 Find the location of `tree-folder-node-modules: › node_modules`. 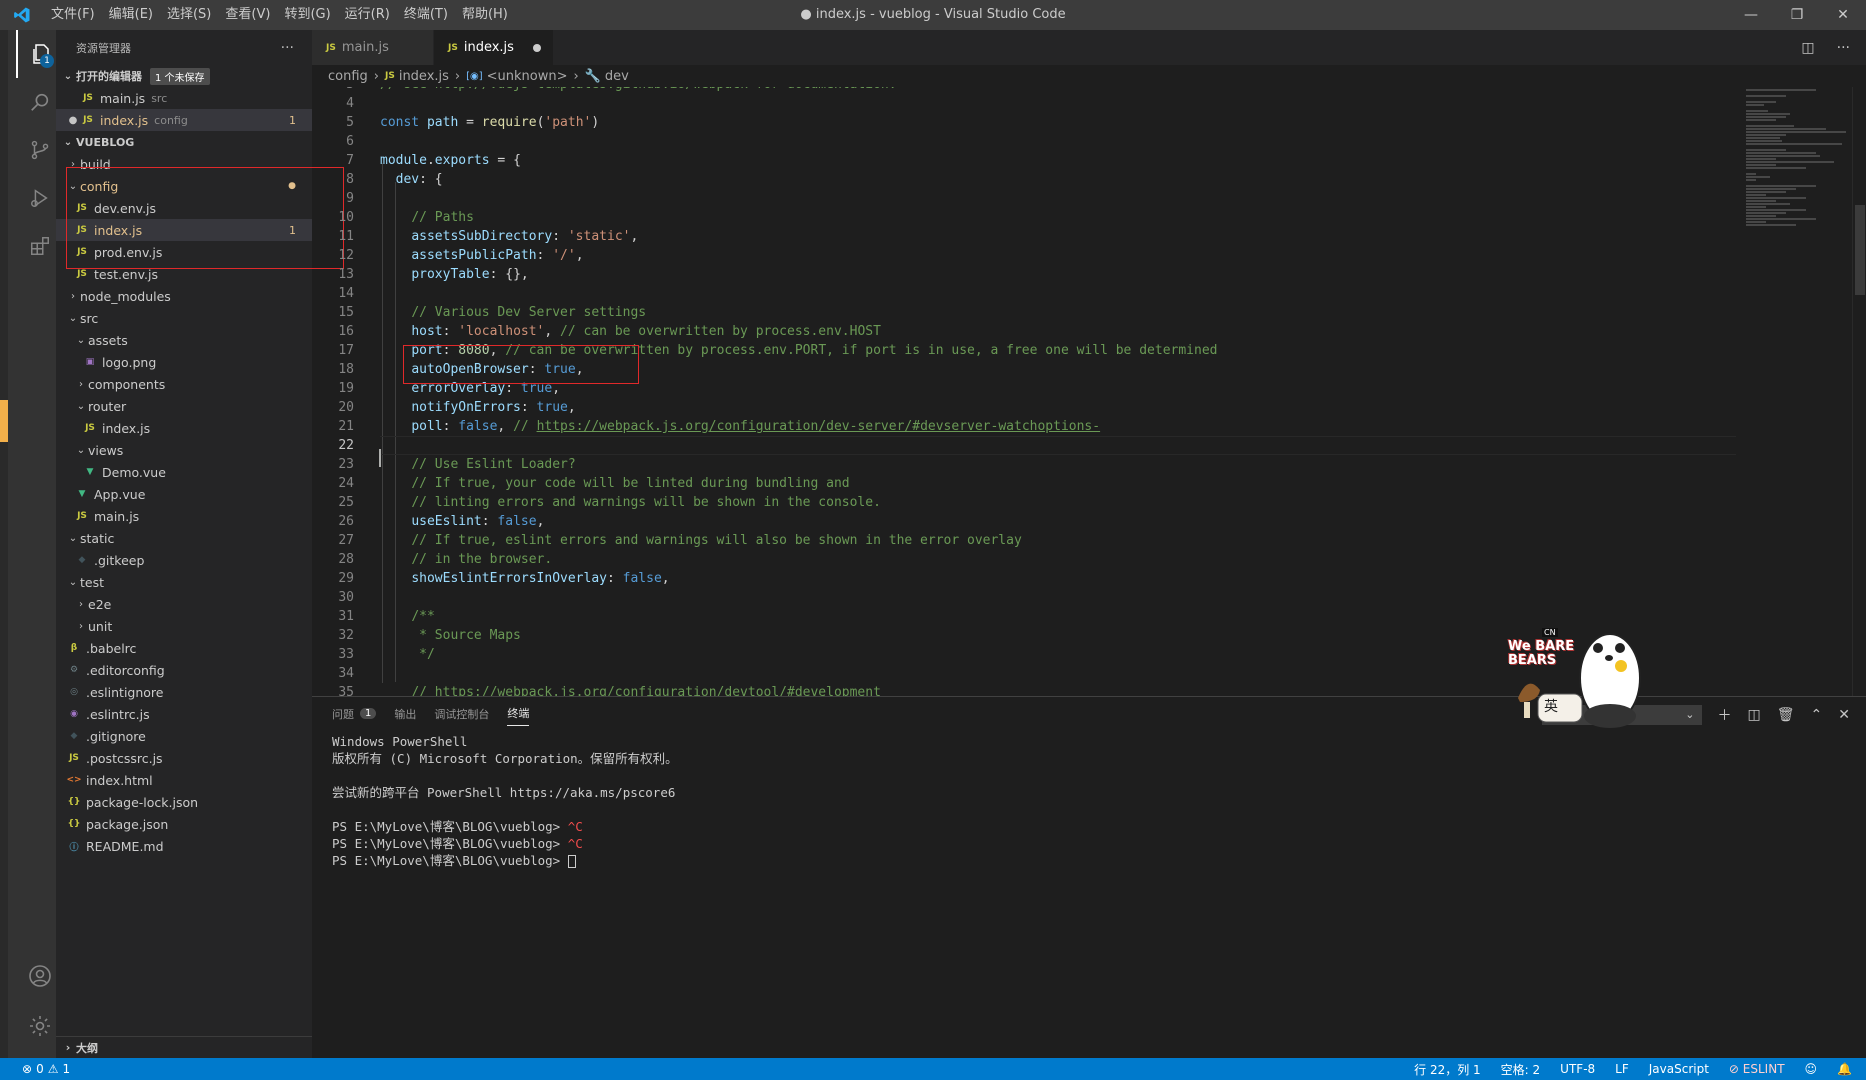

tree-folder-node-modules: › node_modules is located at coordinates (184, 296).